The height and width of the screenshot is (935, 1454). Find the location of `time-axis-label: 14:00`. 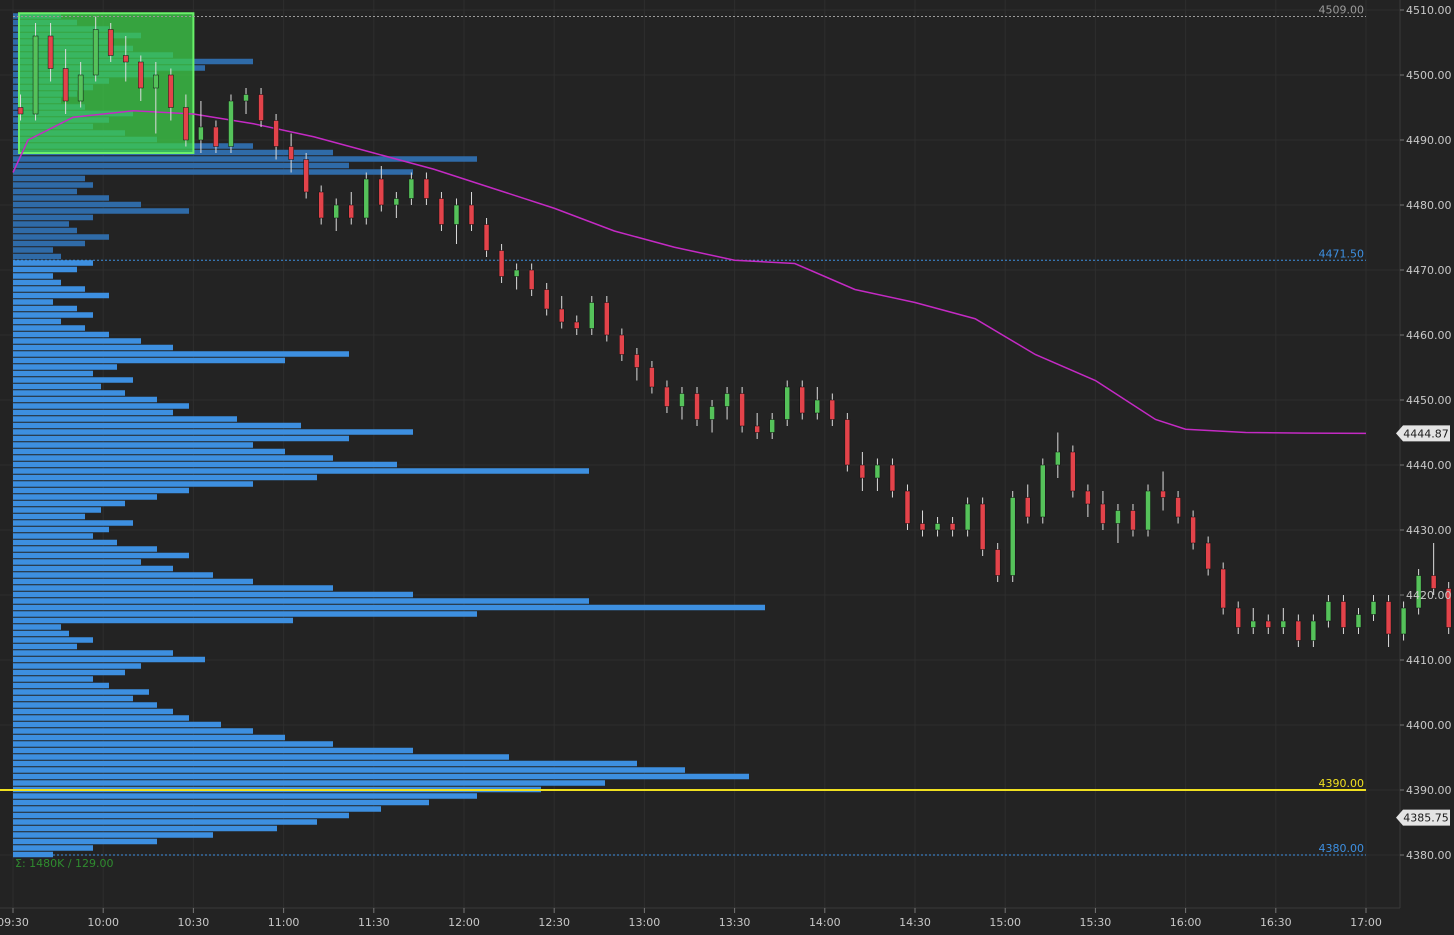

time-axis-label: 14:00 is located at coordinates (825, 922).